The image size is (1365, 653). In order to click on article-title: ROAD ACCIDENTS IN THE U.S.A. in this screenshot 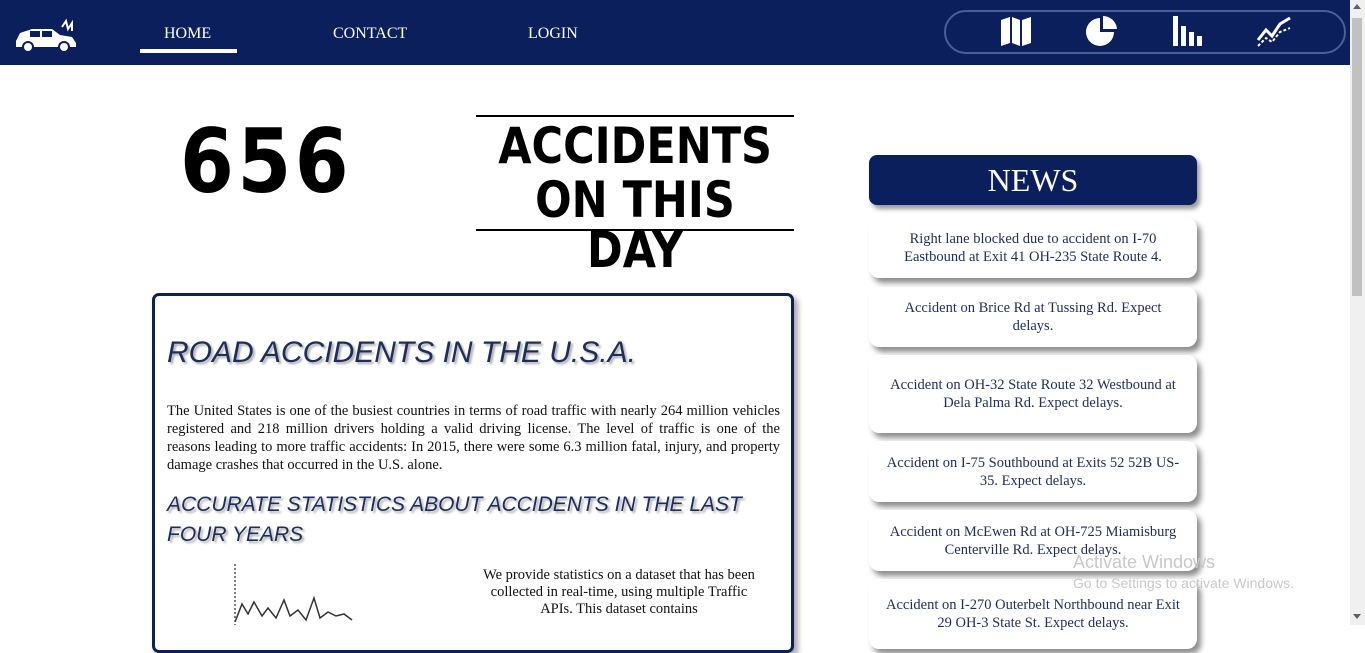, I will do `click(401, 352)`.